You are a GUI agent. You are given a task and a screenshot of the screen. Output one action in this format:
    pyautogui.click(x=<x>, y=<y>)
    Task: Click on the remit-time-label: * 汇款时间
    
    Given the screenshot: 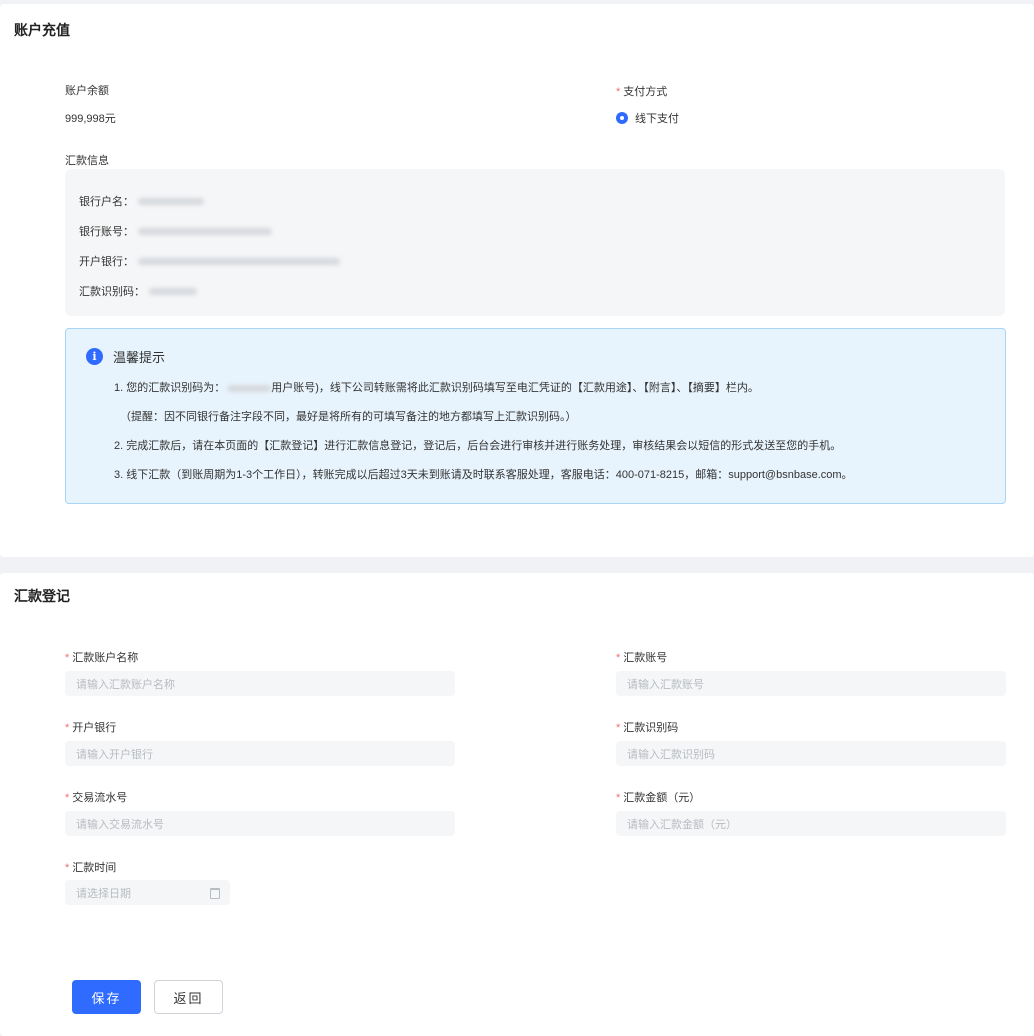 What is the action you would take?
    pyautogui.click(x=91, y=868)
    